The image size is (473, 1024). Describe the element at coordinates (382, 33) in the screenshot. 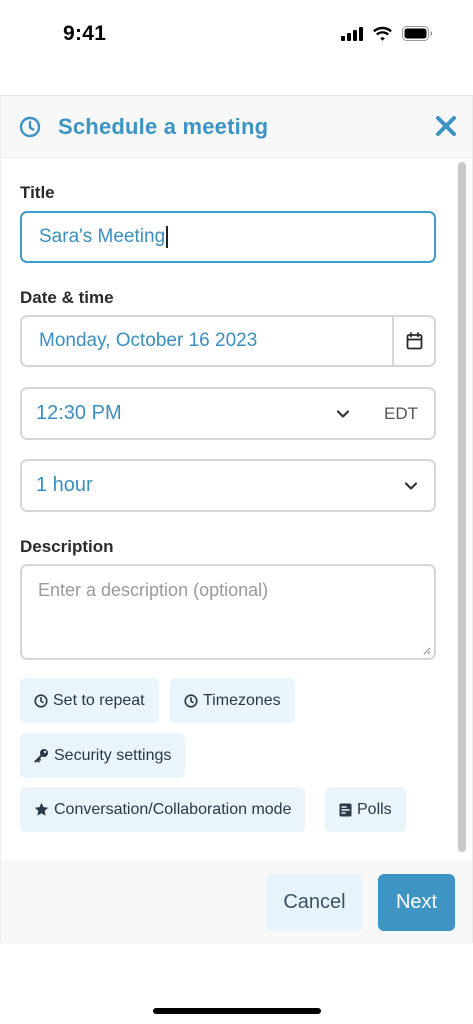

I see `wifi-icon` at that location.